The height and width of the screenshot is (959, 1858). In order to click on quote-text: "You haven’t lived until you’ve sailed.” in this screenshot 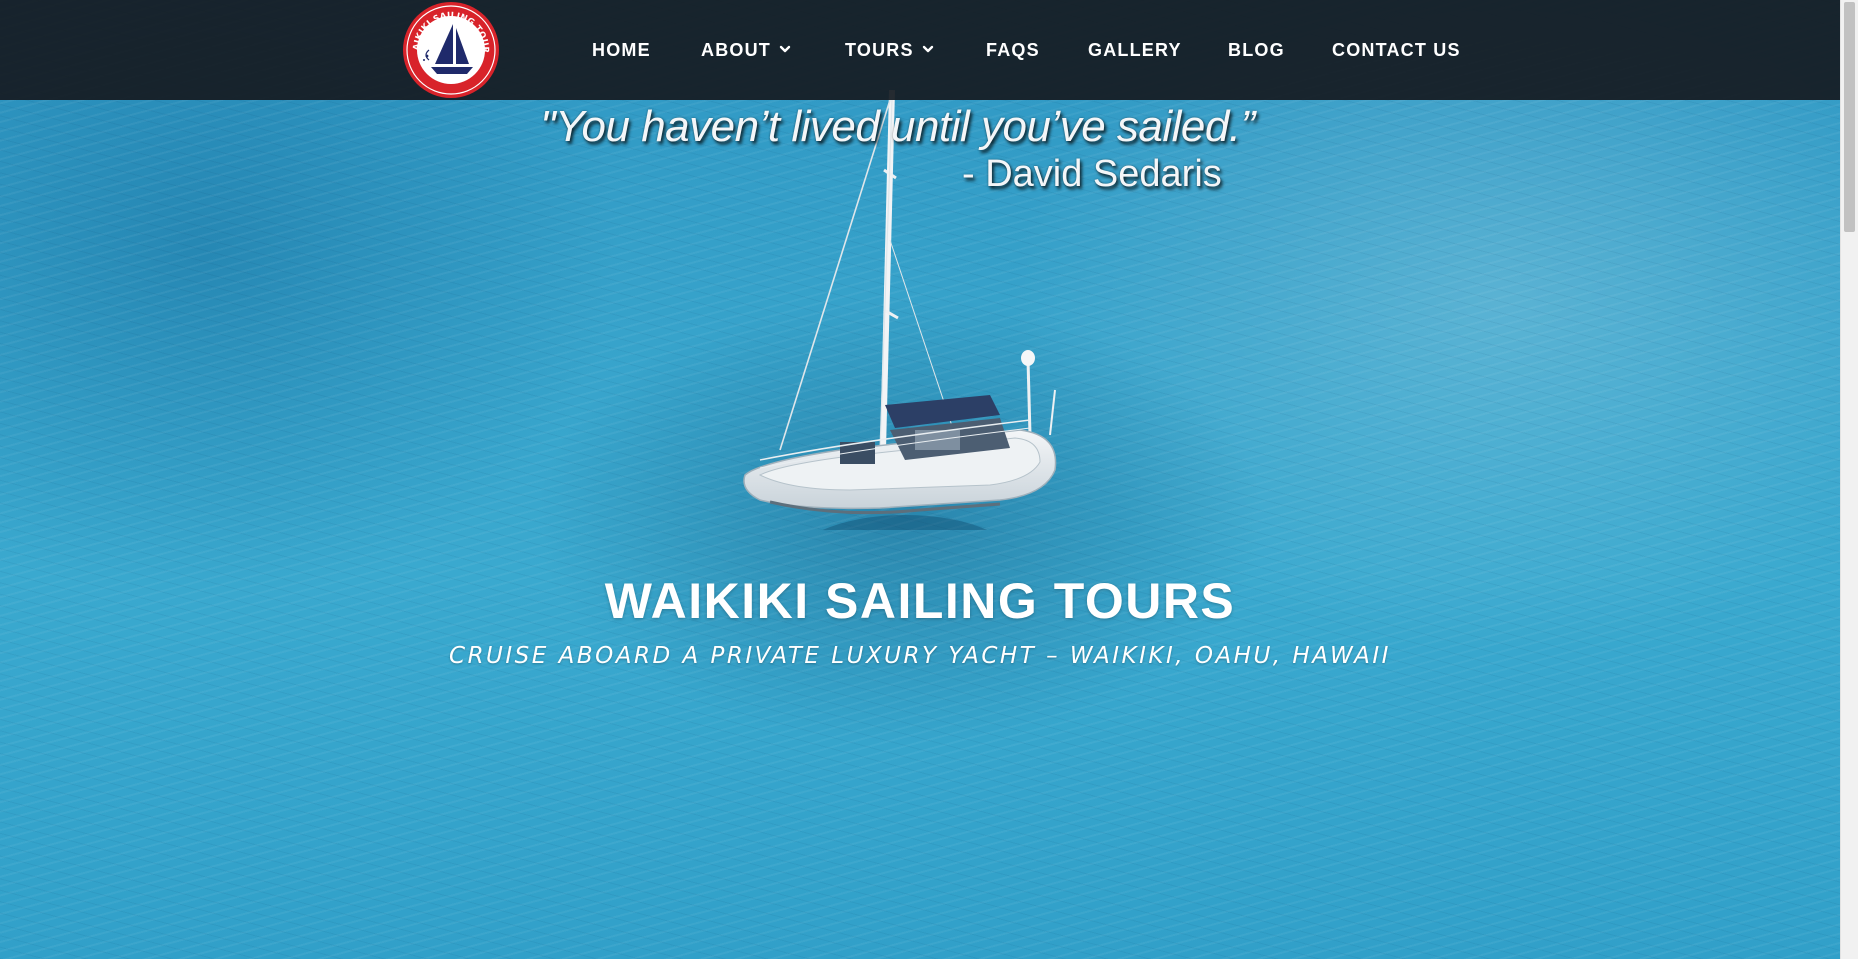, I will do `click(897, 126)`.